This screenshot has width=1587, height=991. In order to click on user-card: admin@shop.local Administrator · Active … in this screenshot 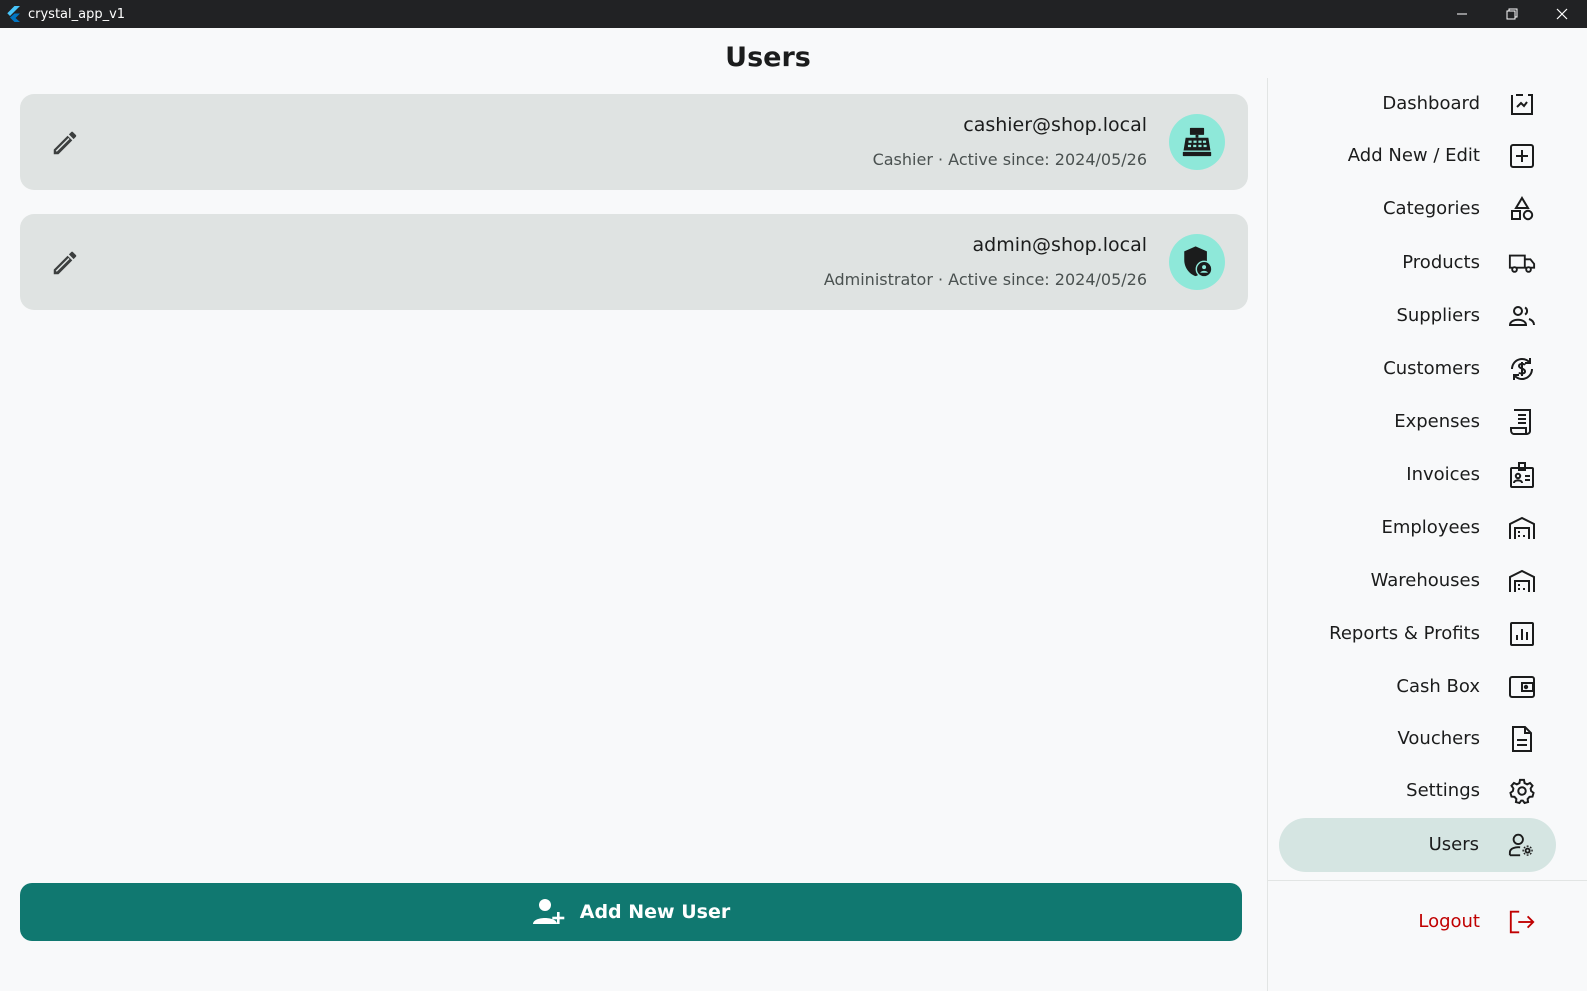, I will do `click(634, 262)`.